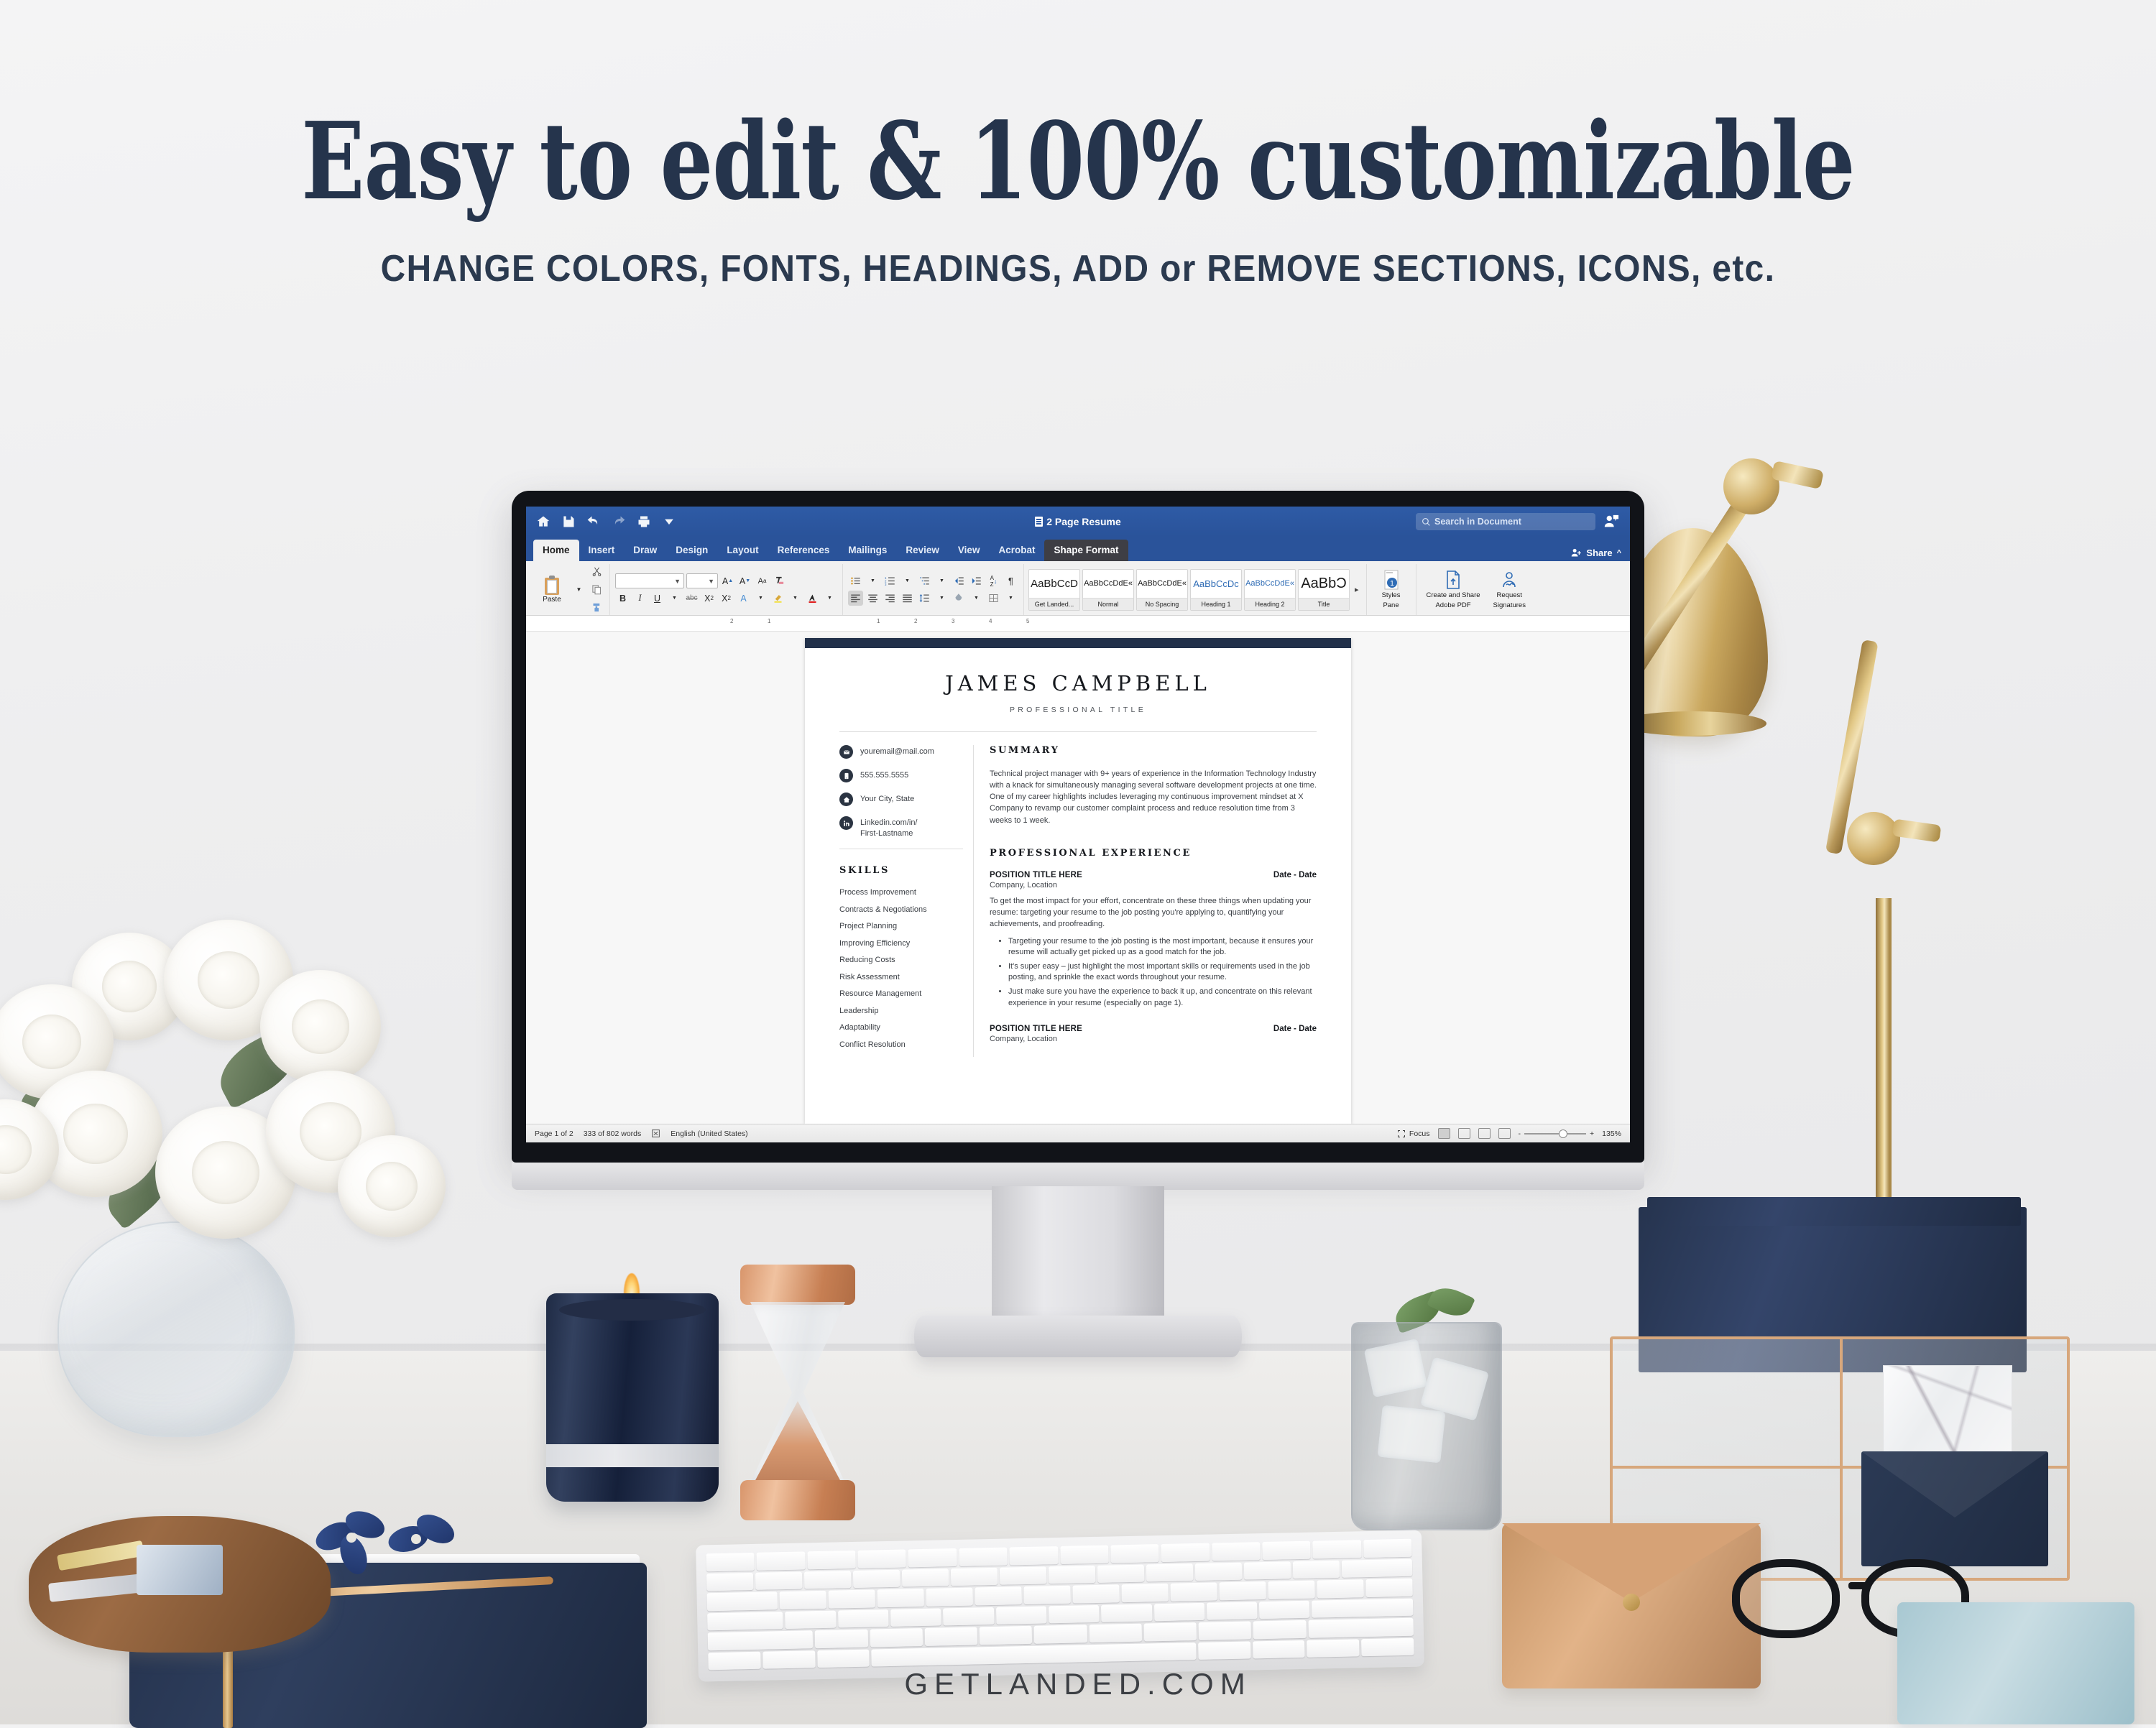 The width and height of the screenshot is (2156, 1728). What do you see at coordinates (554, 1133) in the screenshot?
I see `page-indicator: Page 1 of 2` at bounding box center [554, 1133].